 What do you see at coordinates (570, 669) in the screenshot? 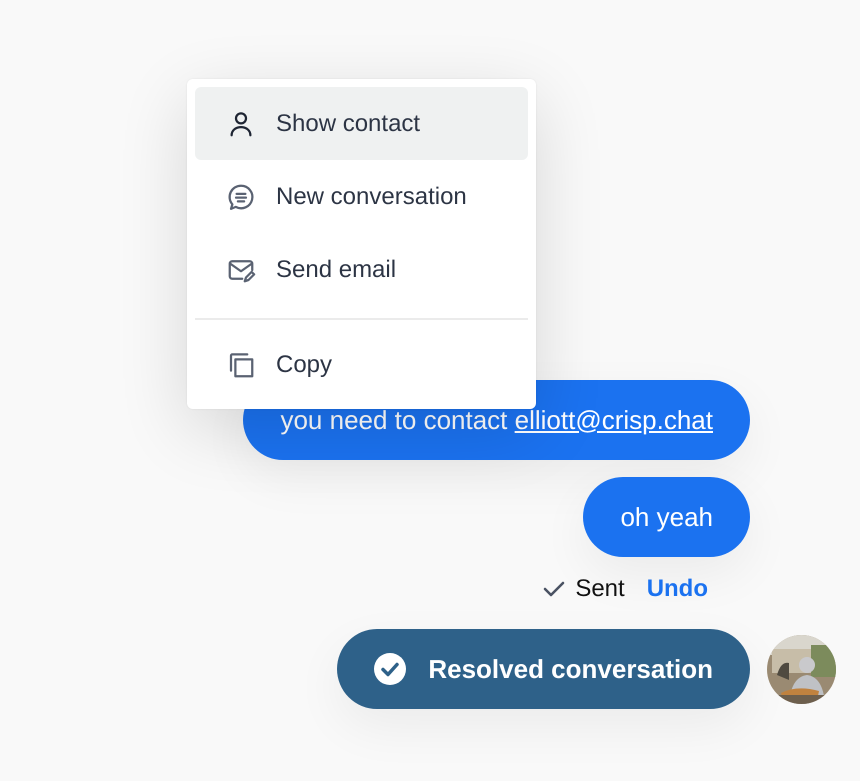
I see `event-text: Resolved conversation` at bounding box center [570, 669].